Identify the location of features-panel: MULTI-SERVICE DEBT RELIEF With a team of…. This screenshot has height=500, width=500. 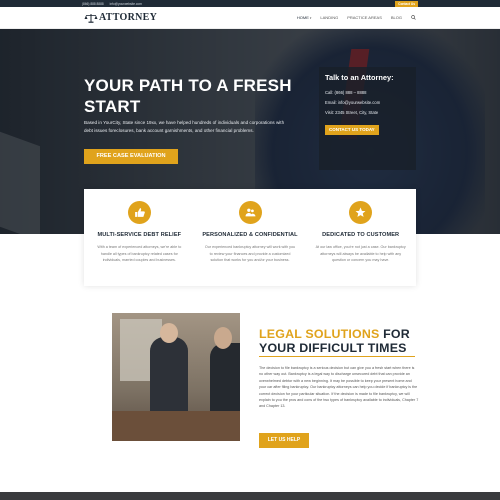
(250, 237).